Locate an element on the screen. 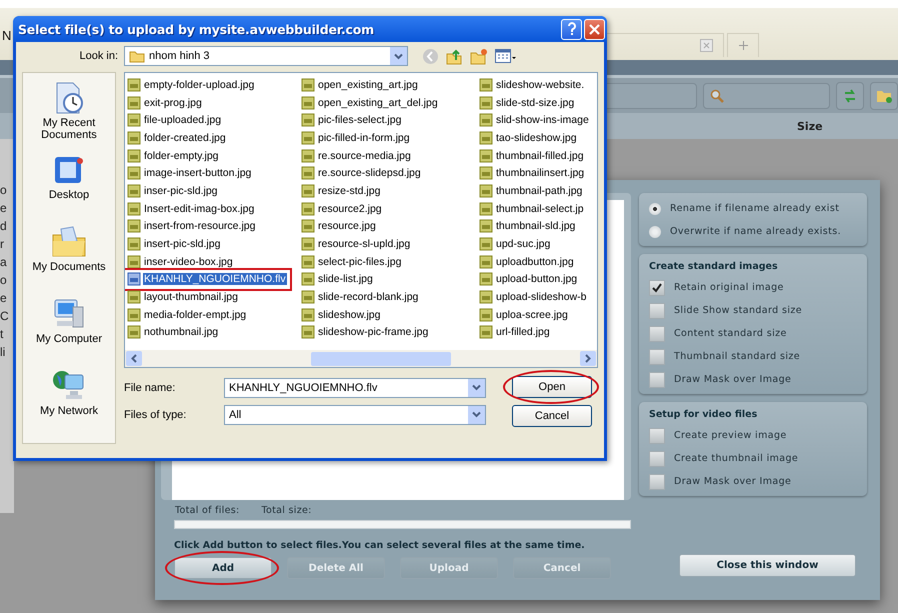 The height and width of the screenshot is (613, 898). file-item: file-uploaded.jpg is located at coordinates (182, 120).